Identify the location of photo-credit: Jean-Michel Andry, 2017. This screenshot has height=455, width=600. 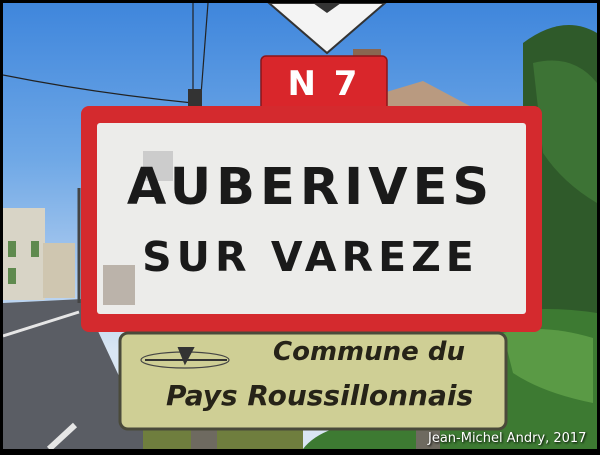
(507, 438).